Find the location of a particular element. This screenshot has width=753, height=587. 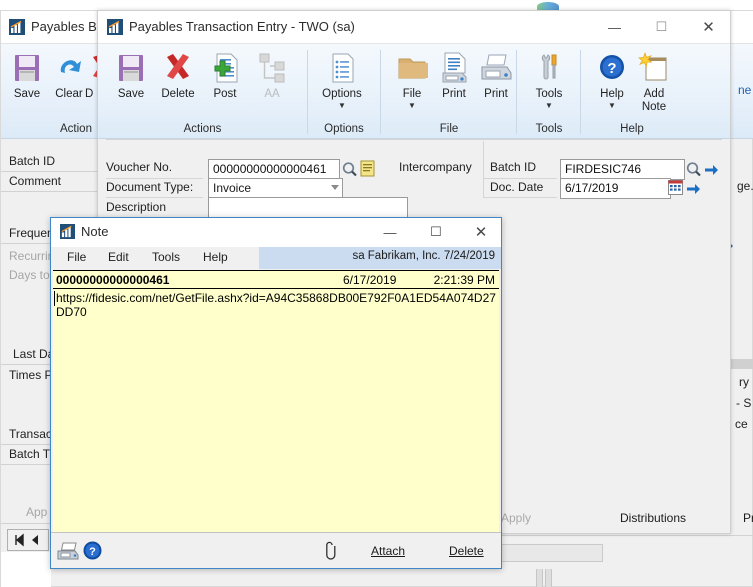

add-note-button: Add Note is located at coordinates (654, 82).